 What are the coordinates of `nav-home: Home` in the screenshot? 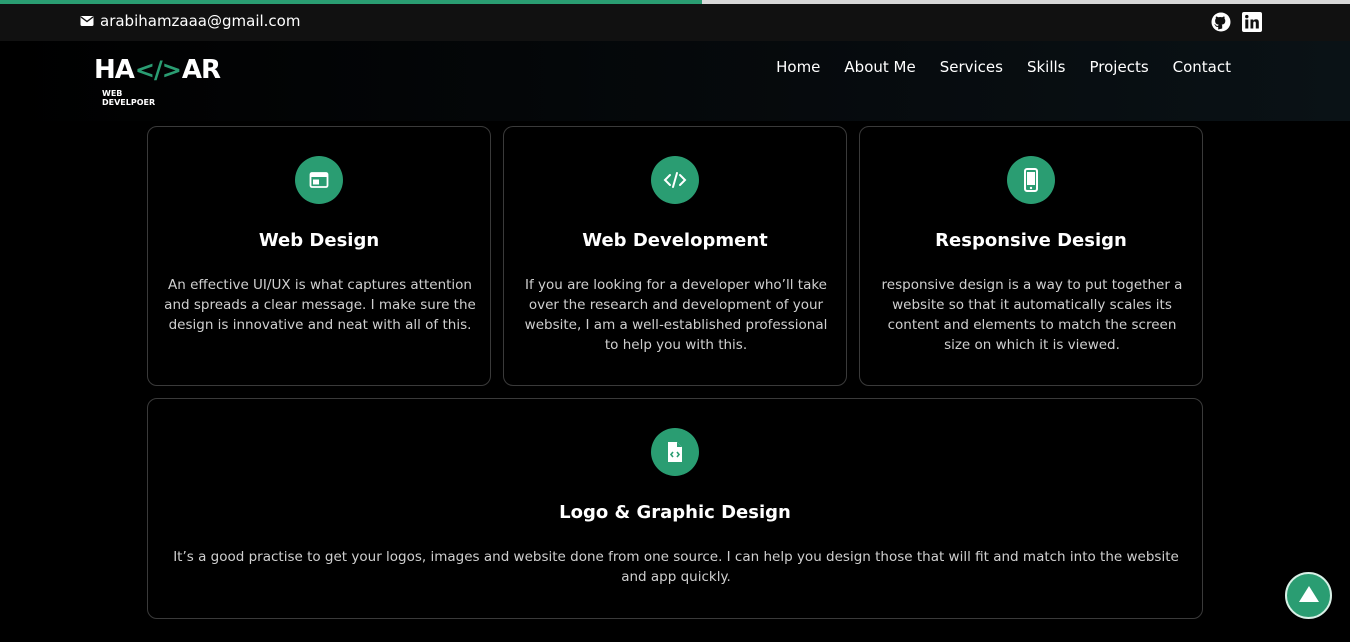 It's located at (798, 67).